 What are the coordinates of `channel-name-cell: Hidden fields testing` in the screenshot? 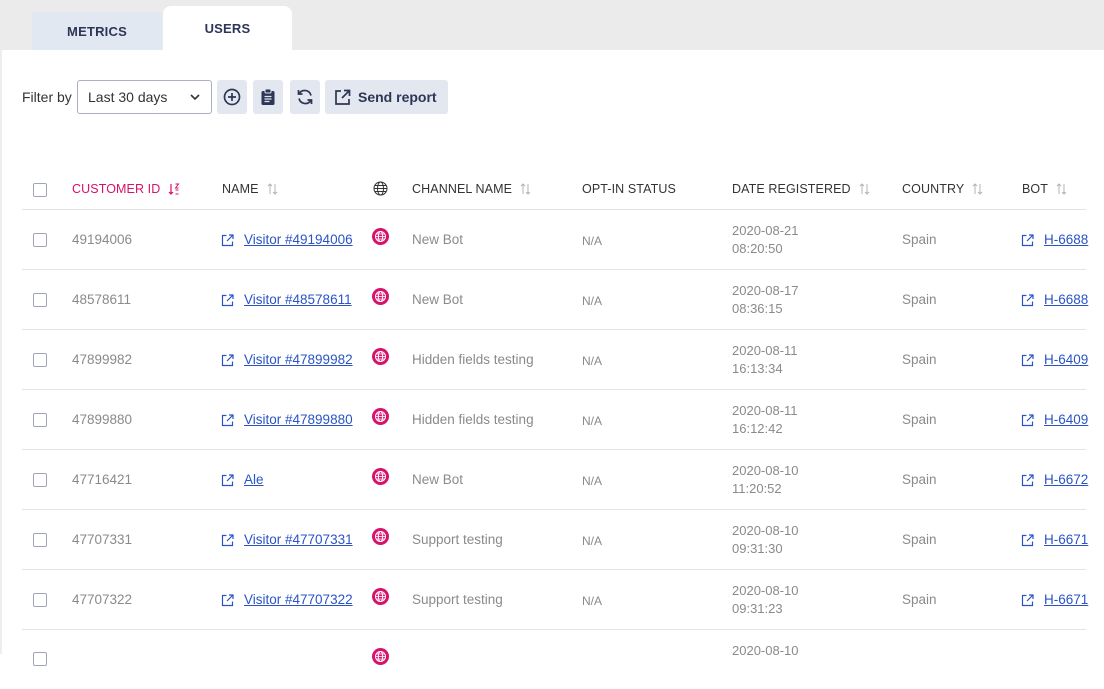 It's located at (473, 419).